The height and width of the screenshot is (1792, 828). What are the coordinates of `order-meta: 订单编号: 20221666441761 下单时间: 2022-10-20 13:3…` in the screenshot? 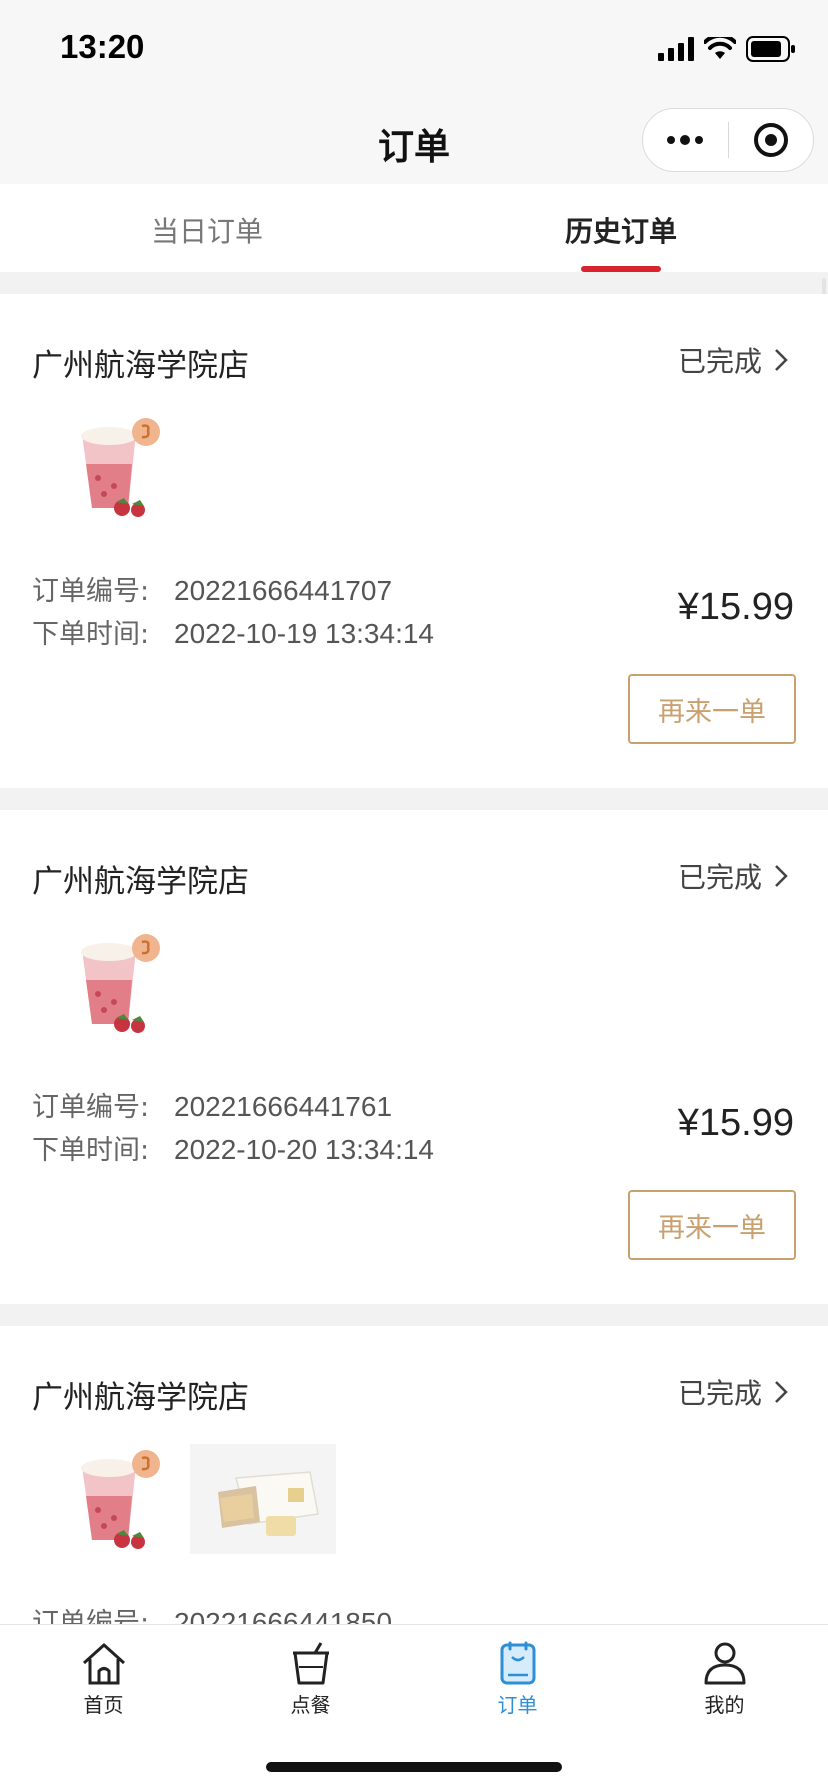 It's located at (233, 1129).